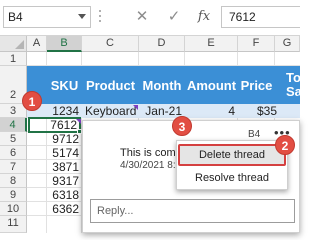  I want to click on formula-input: 7612, so click(260, 17).